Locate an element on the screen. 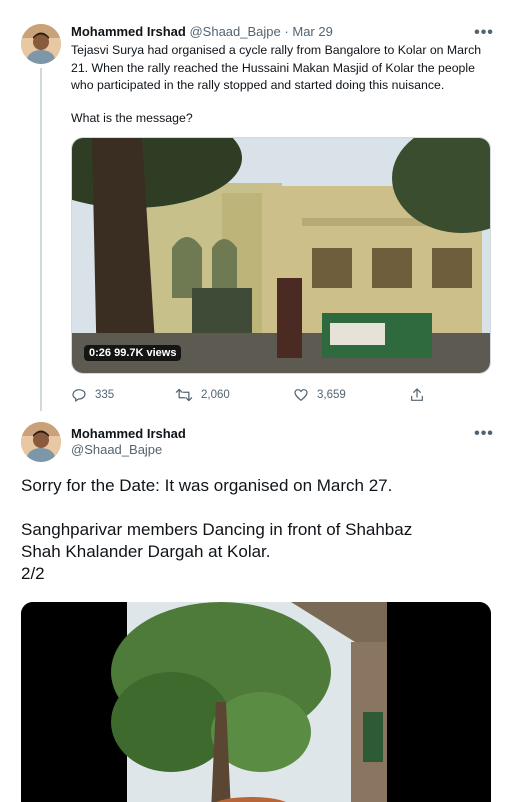 The width and height of the screenshot is (515, 802). retweet-icon is located at coordinates (184, 395).